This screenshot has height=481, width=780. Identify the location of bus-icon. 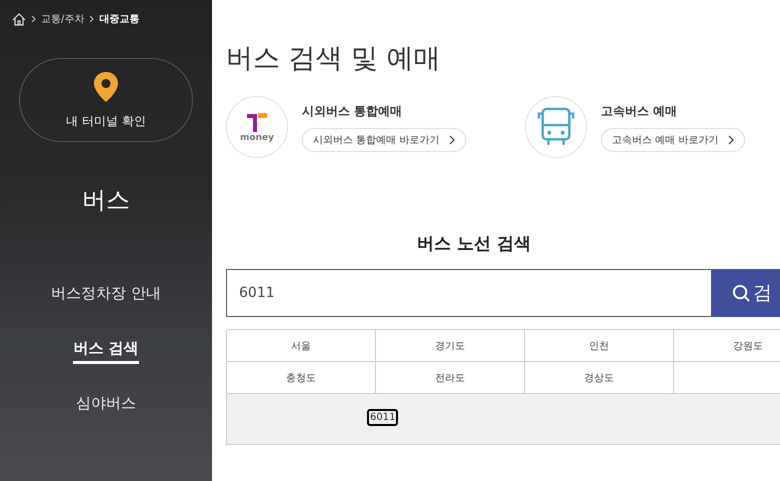
(556, 127).